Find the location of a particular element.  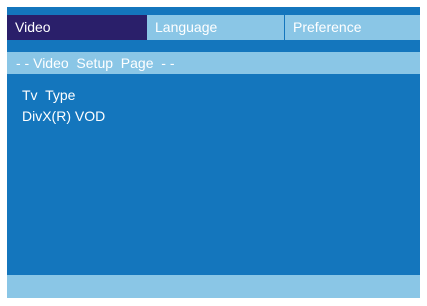

tab-bar: Video Language Preference is located at coordinates (213, 27).